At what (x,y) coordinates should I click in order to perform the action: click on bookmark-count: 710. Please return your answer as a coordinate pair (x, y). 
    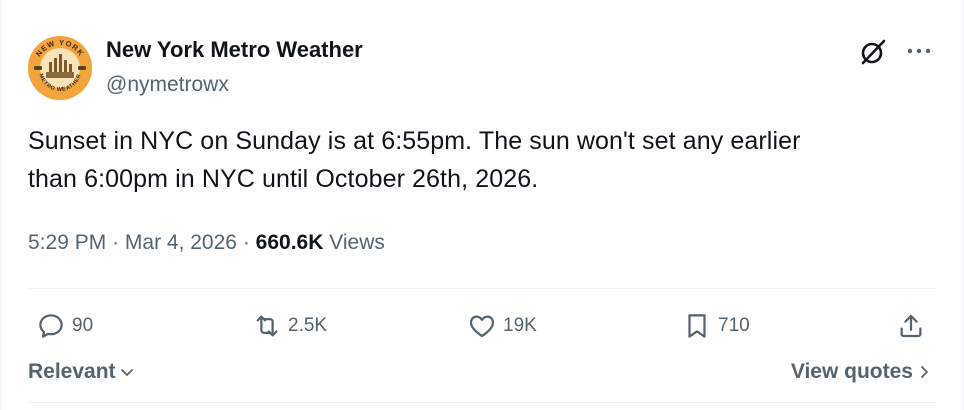
    Looking at the image, I should click on (734, 325).